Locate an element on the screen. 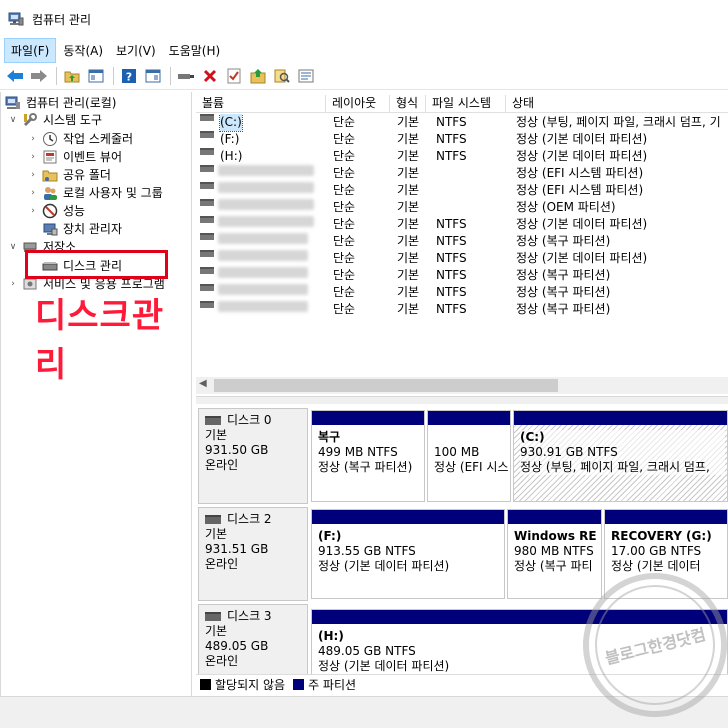 The width and height of the screenshot is (728, 728). volume-name: (H:) is located at coordinates (231, 156).